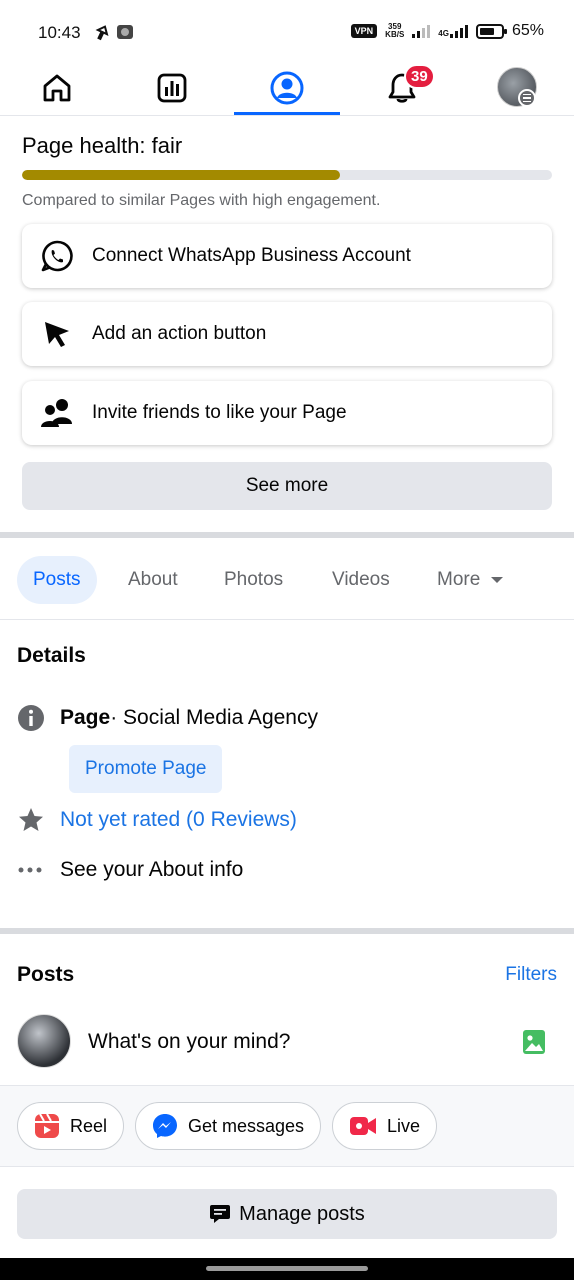 This screenshot has height=1280, width=574. Describe the element at coordinates (527, 30) in the screenshot. I see `battery-percent: 65%` at that location.